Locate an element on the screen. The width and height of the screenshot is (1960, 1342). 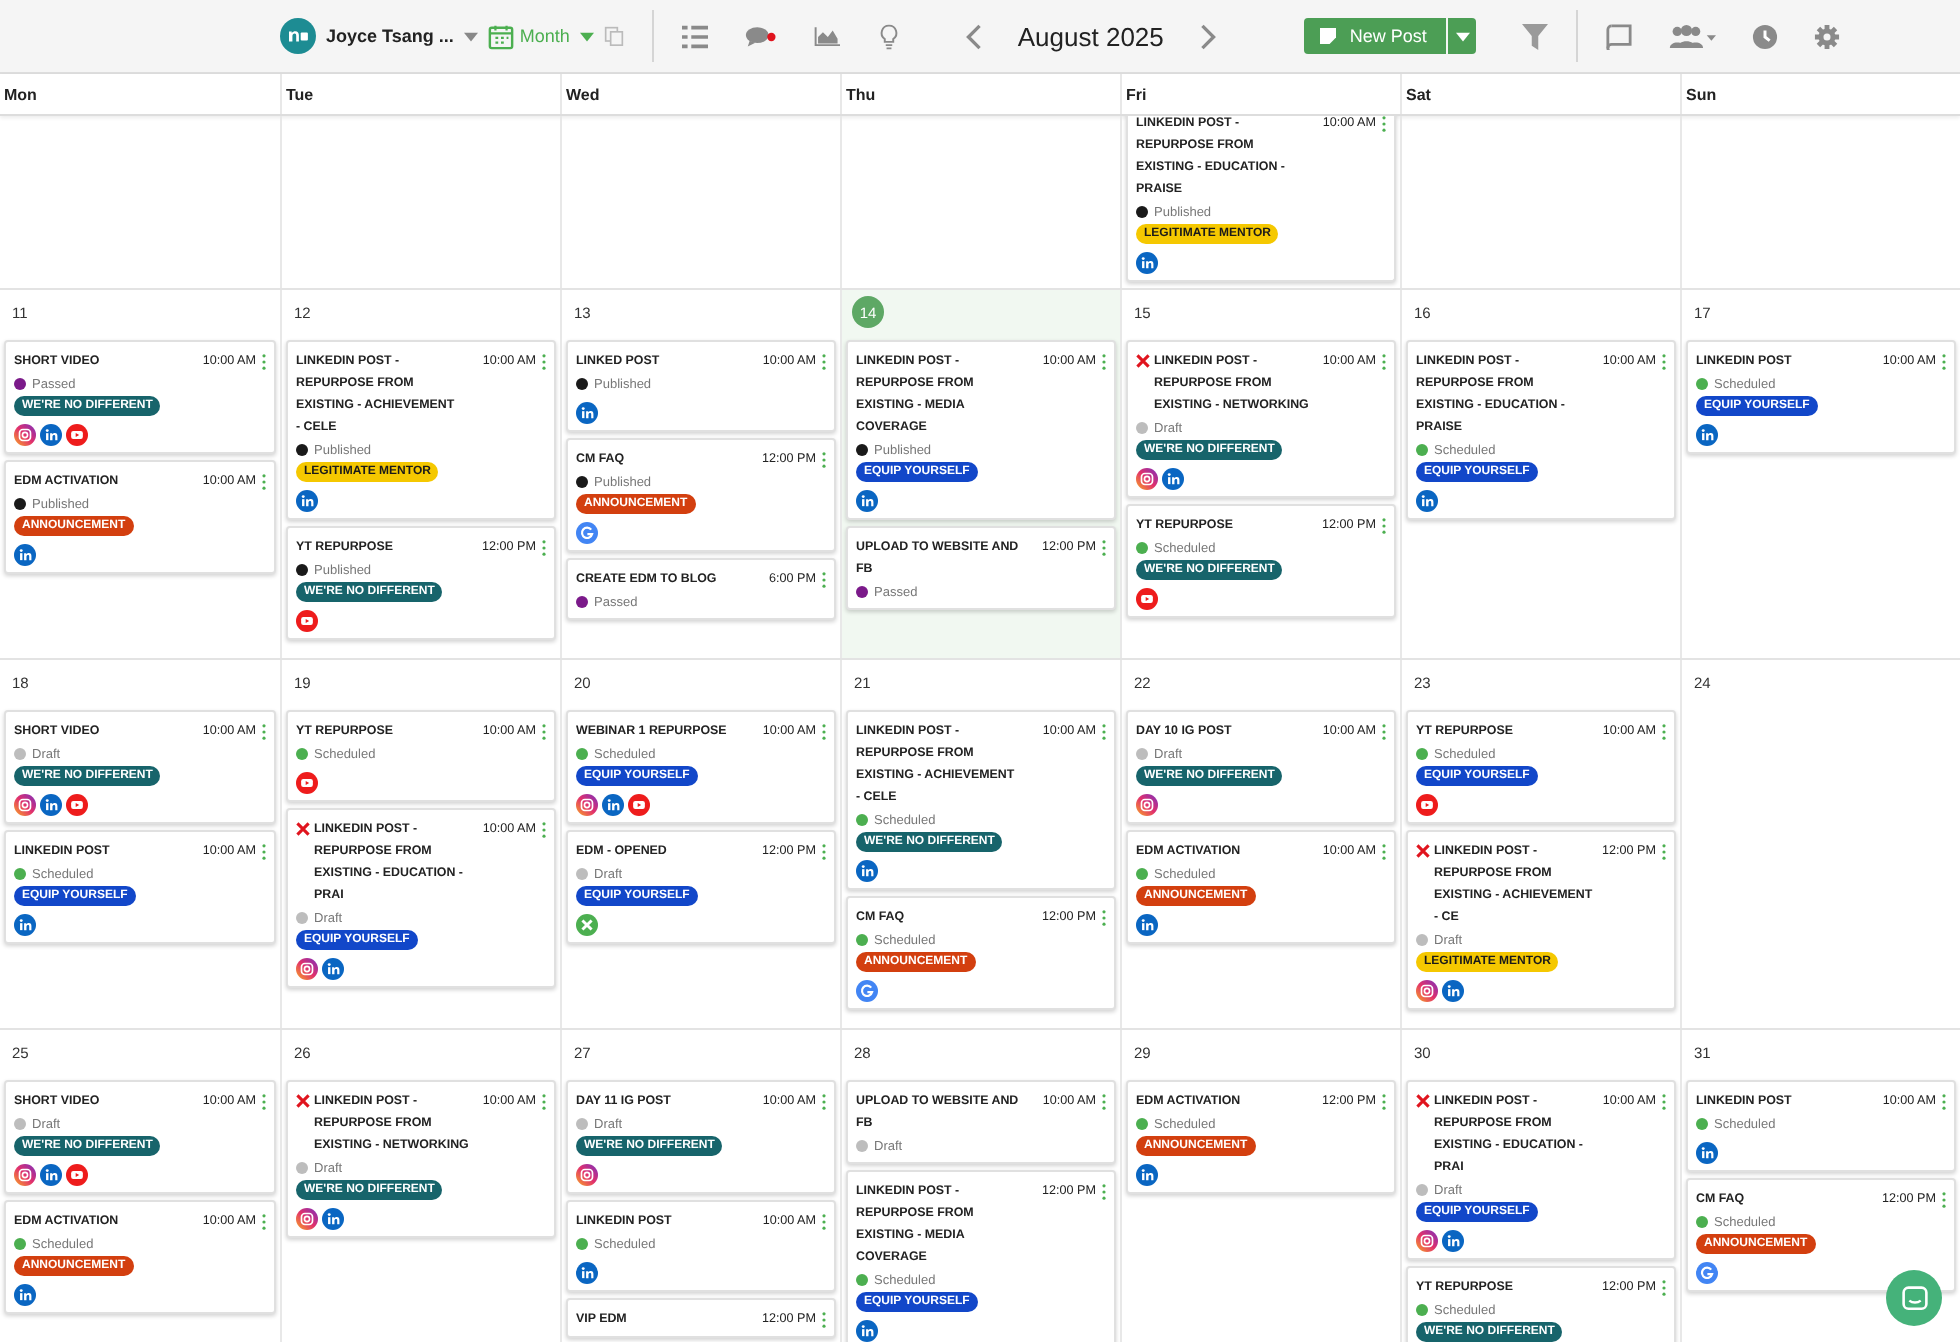
dropdown-button is located at coordinates (1462, 36).